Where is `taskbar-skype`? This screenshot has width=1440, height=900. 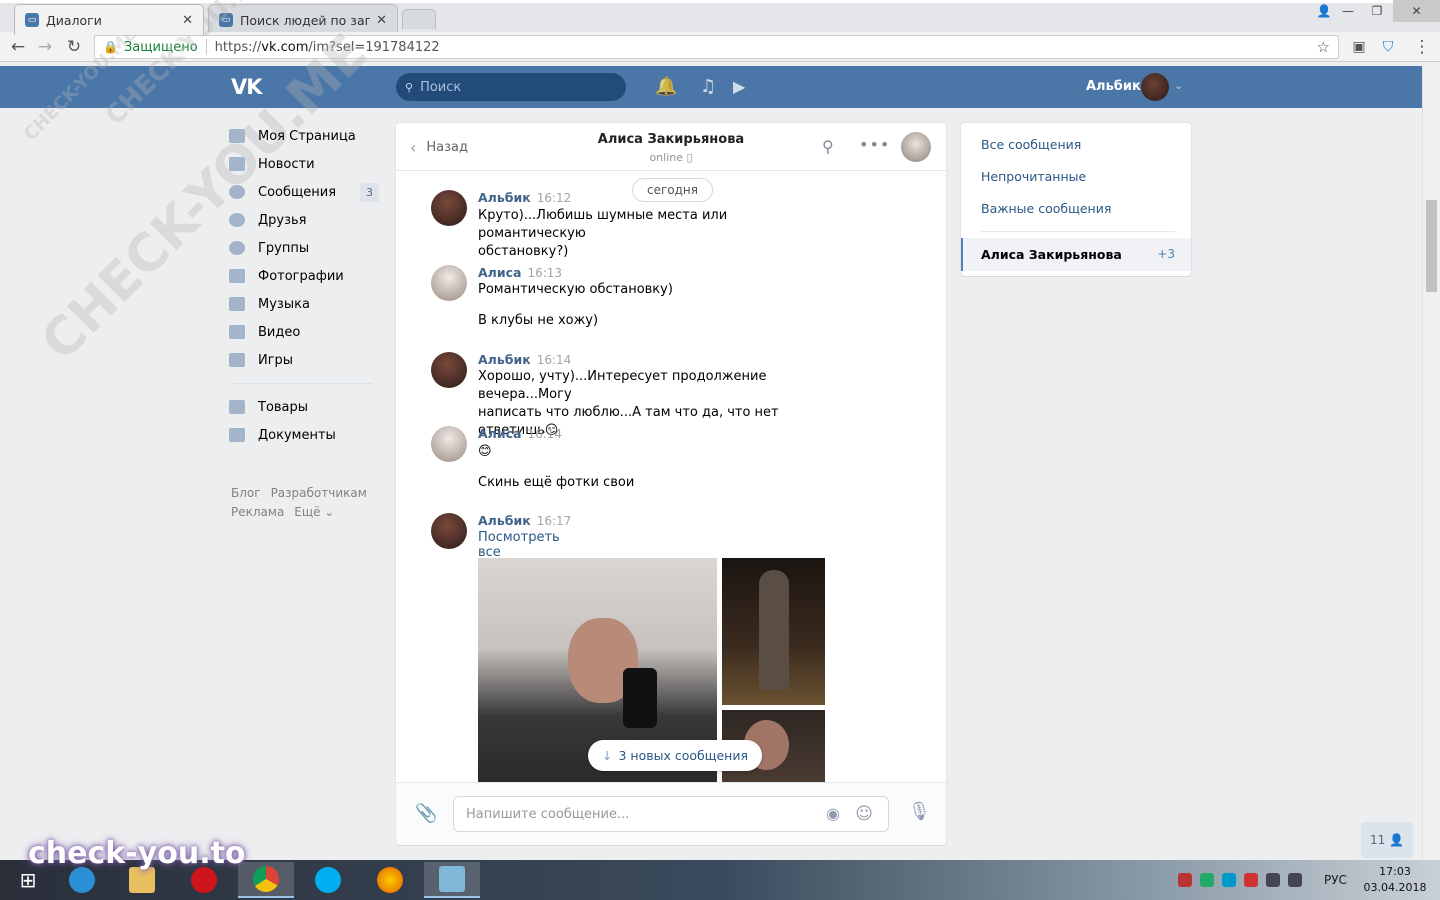
taskbar-skype is located at coordinates (328, 880).